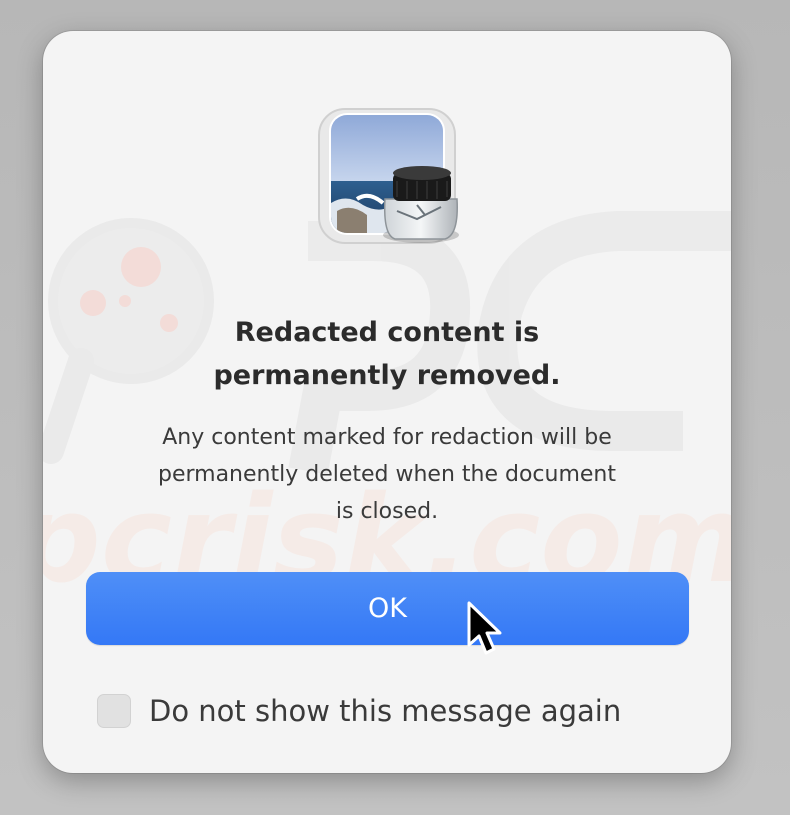 This screenshot has width=790, height=815. What do you see at coordinates (484, 628) in the screenshot?
I see `mouse-pointer-icon` at bounding box center [484, 628].